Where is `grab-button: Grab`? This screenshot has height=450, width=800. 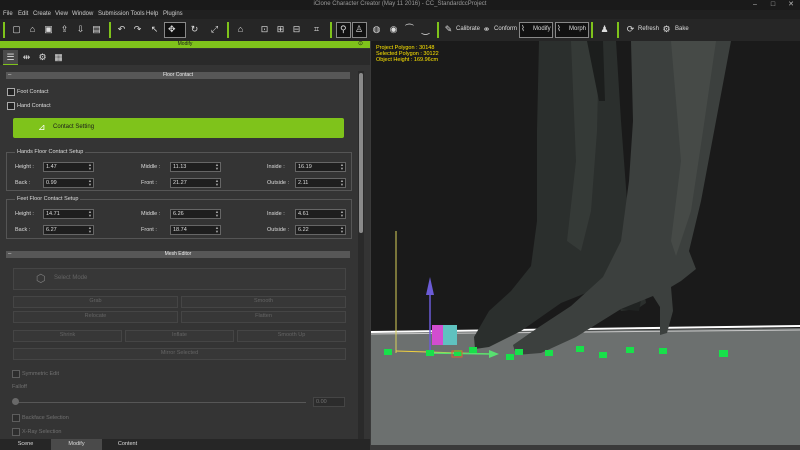 grab-button: Grab is located at coordinates (95, 302).